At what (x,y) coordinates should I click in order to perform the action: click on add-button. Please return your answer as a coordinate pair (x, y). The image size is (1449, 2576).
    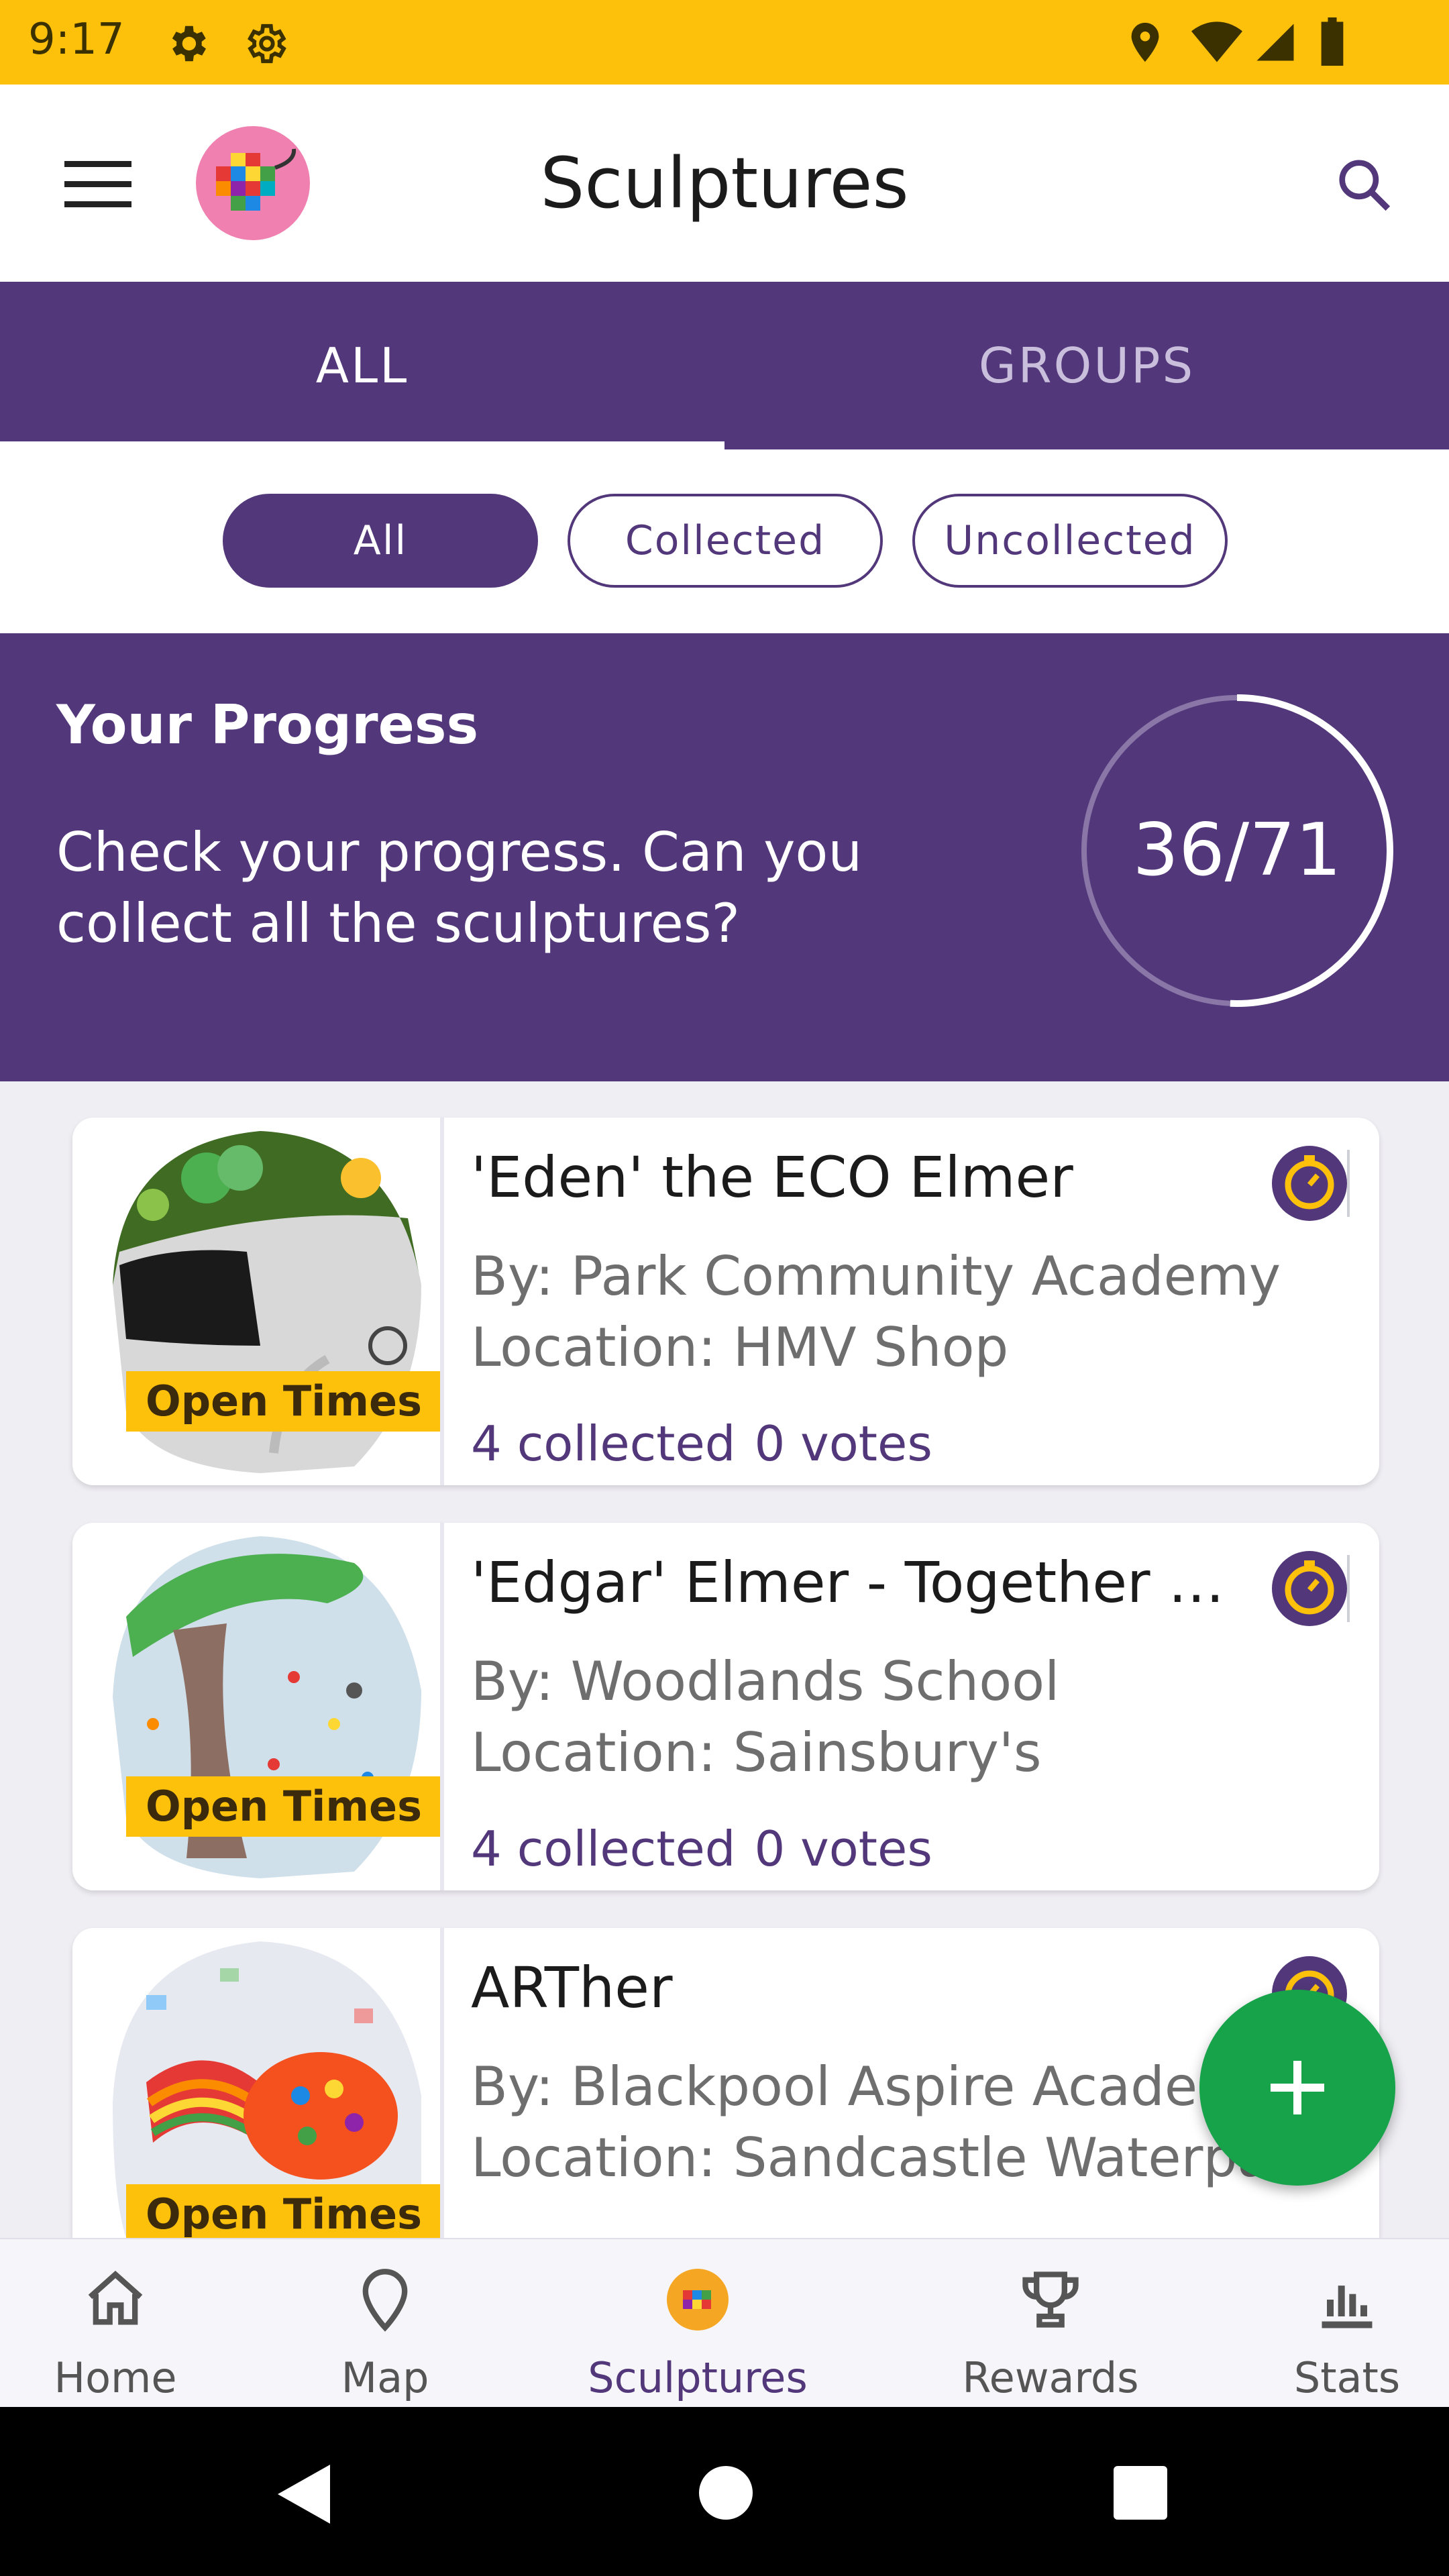
    Looking at the image, I should click on (1297, 2088).